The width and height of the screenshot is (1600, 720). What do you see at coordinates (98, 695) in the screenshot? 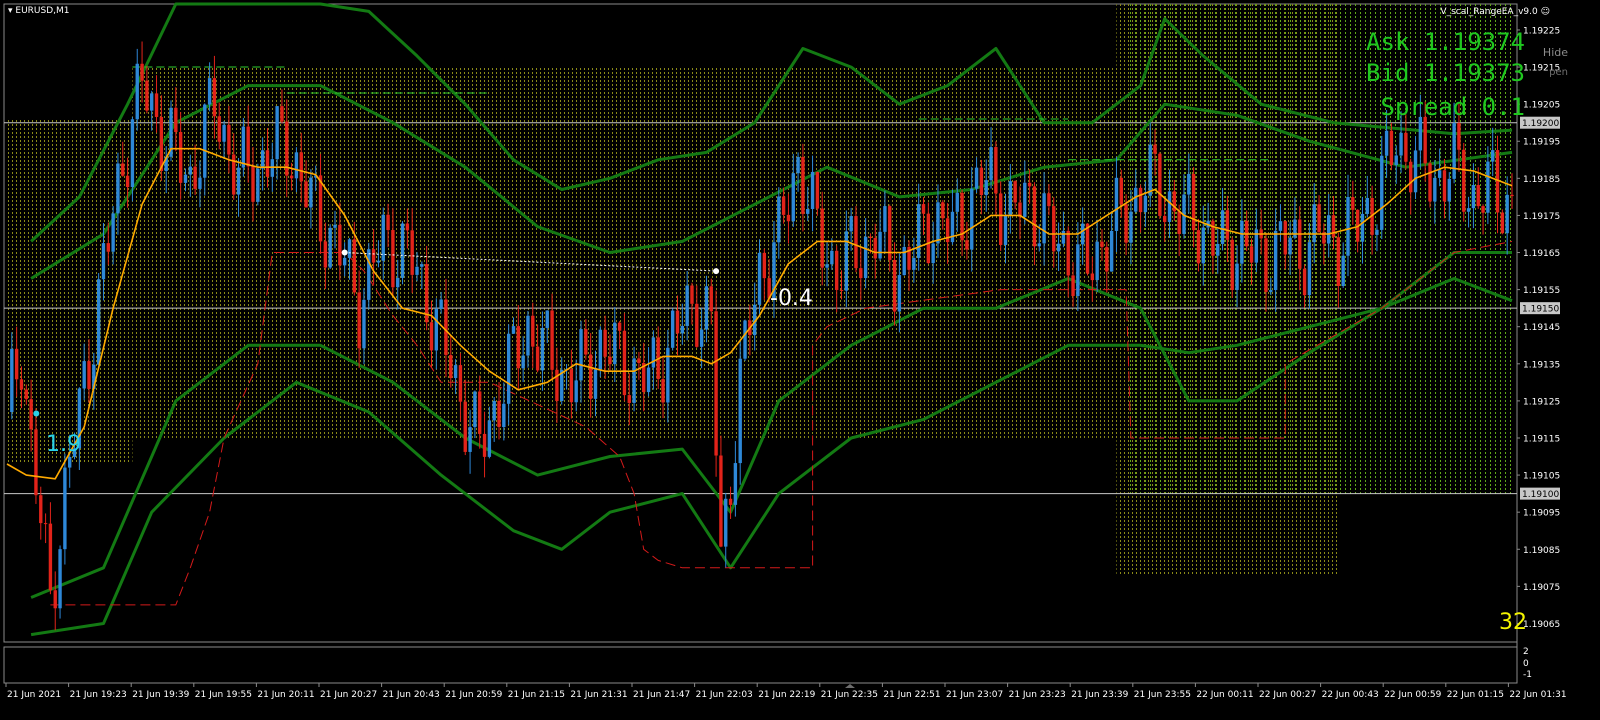
I see `x-tick-label: 21 Jun 19:23` at bounding box center [98, 695].